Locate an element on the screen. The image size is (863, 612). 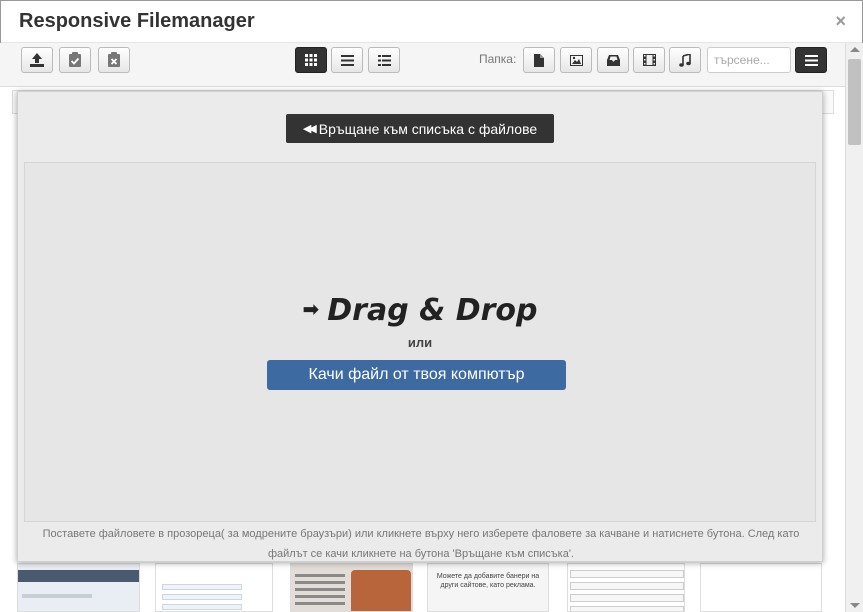
list-view-icon is located at coordinates (347, 60).